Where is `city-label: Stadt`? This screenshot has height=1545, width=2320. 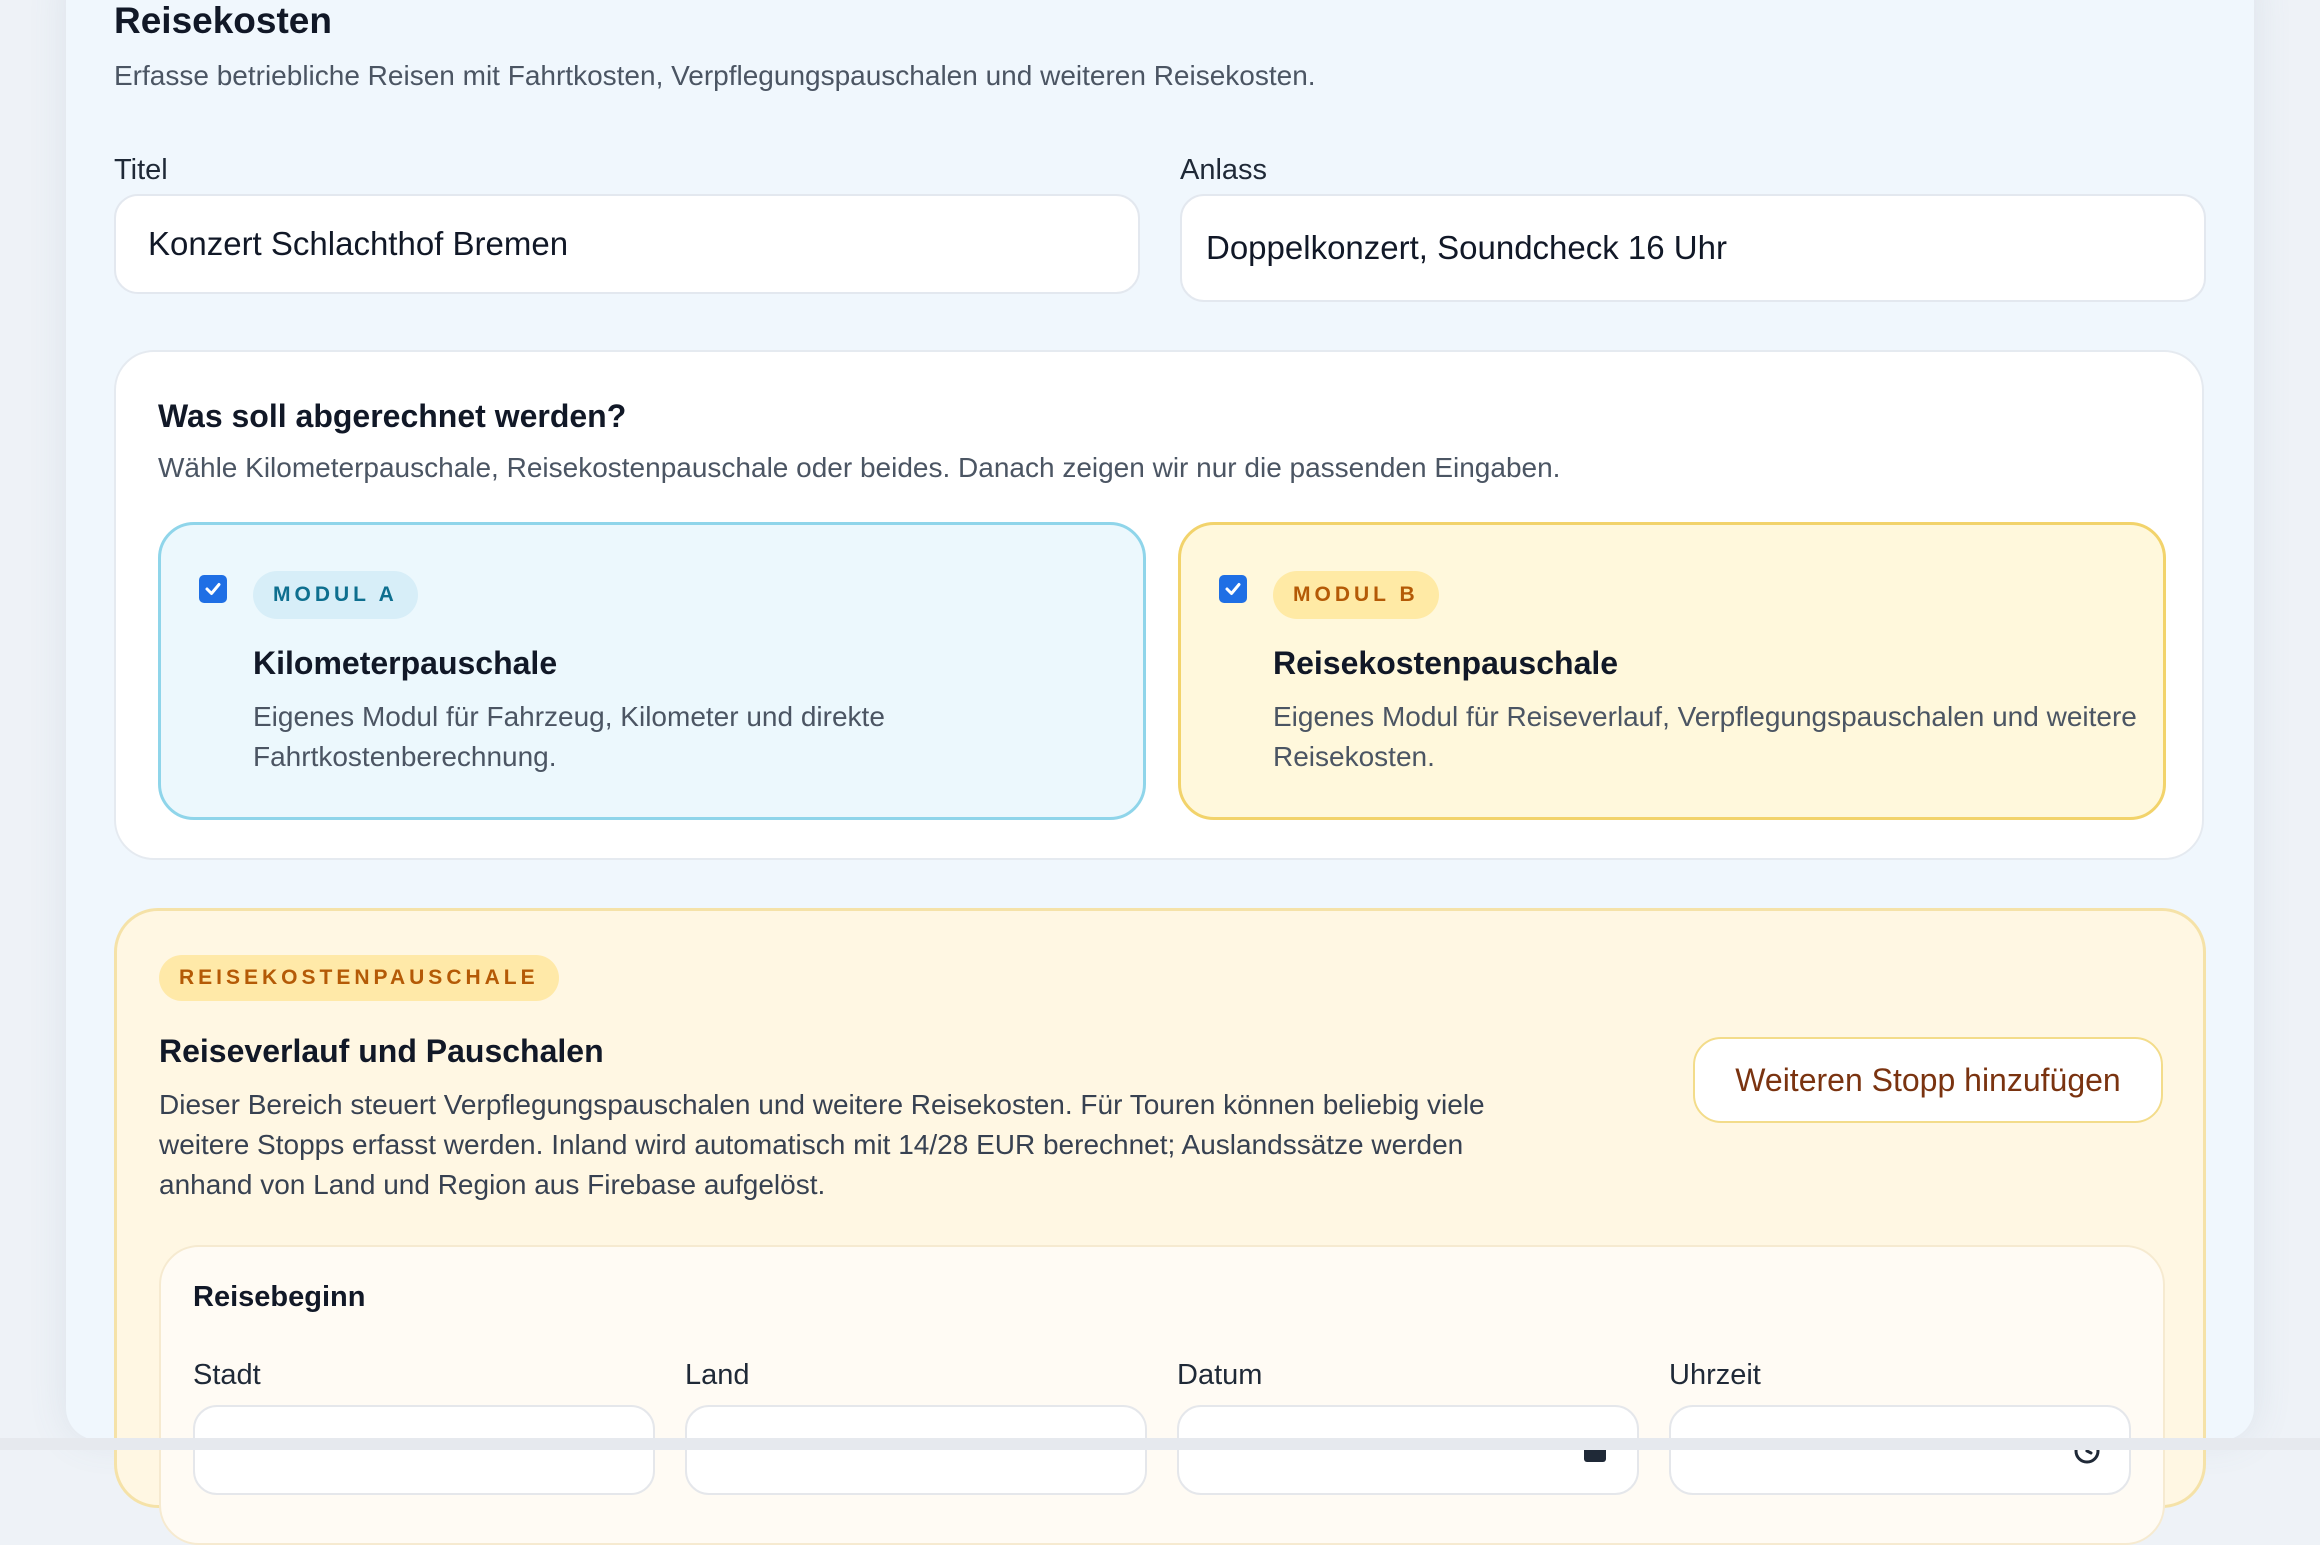
city-label: Stadt is located at coordinates (227, 1375).